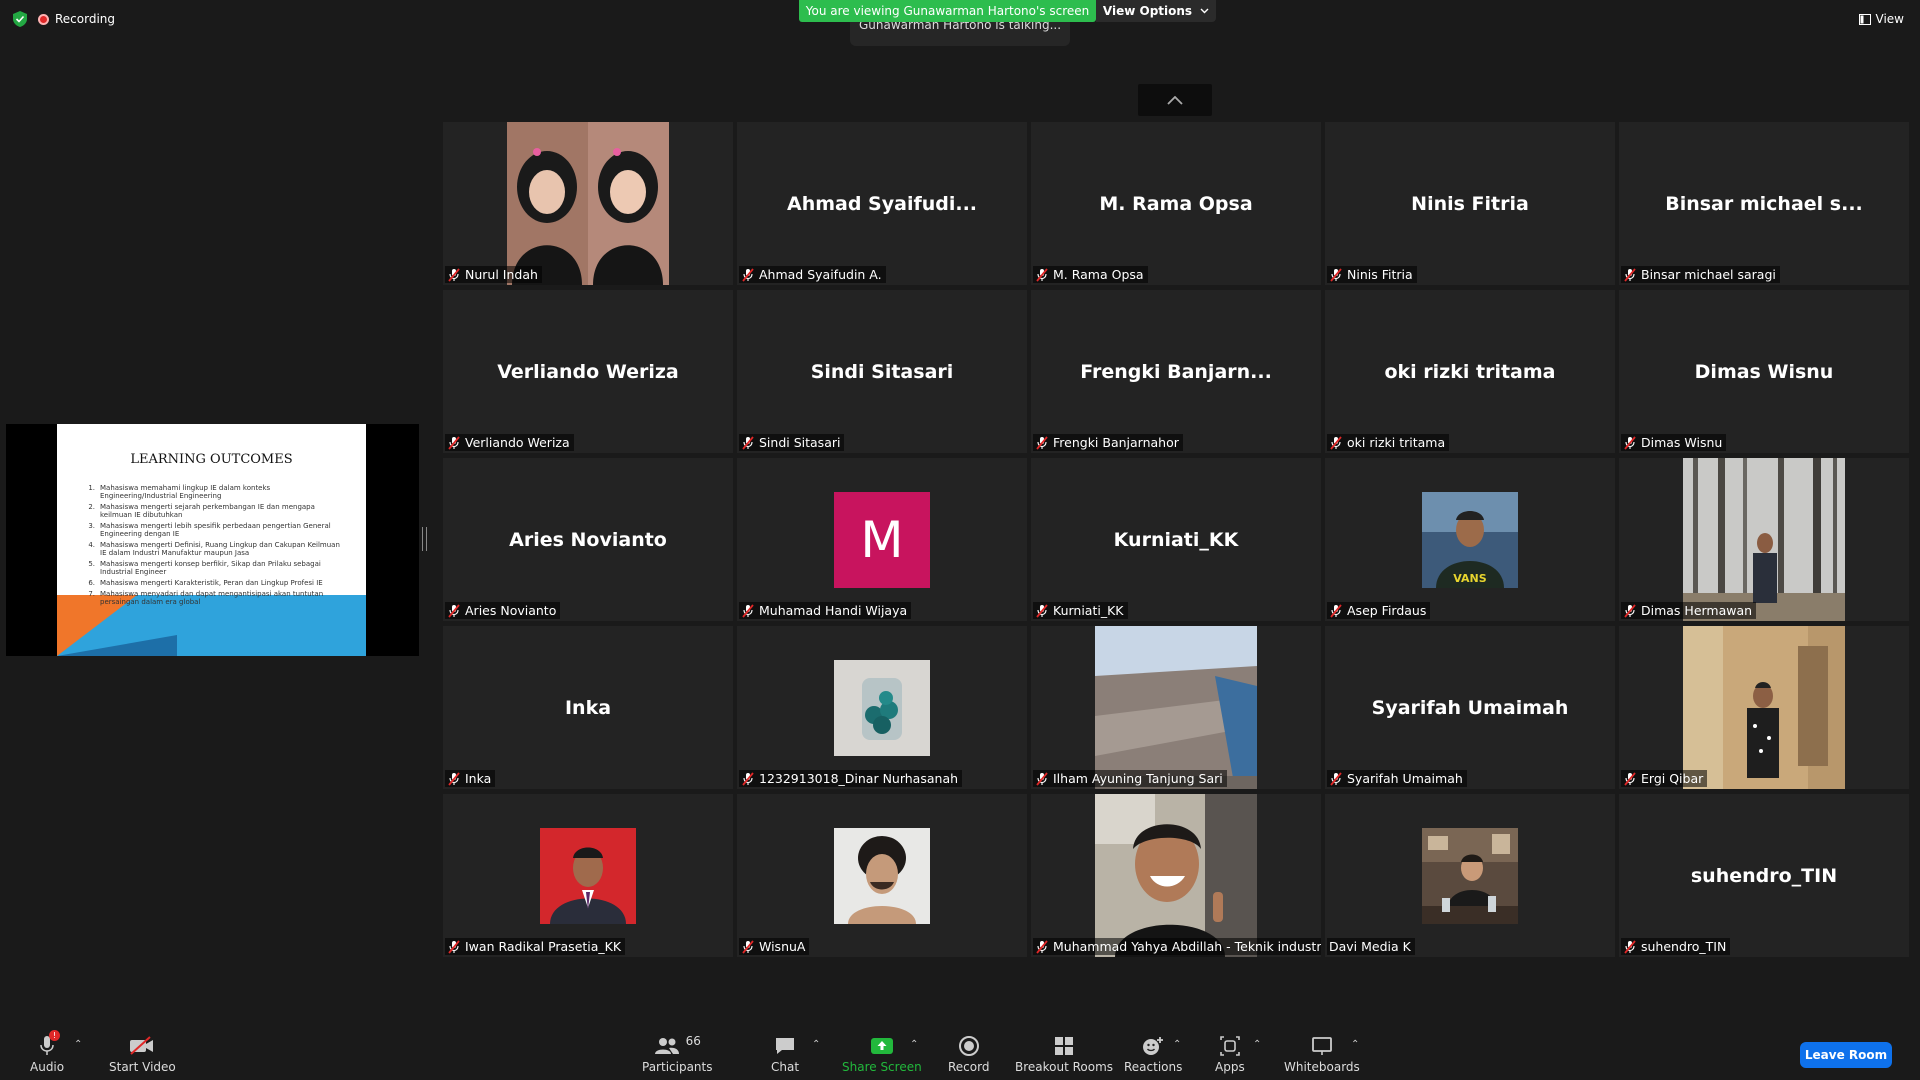 Image resolution: width=1920 pixels, height=1080 pixels. What do you see at coordinates (91, 583) in the screenshot?
I see `slide-item-number: 6.` at bounding box center [91, 583].